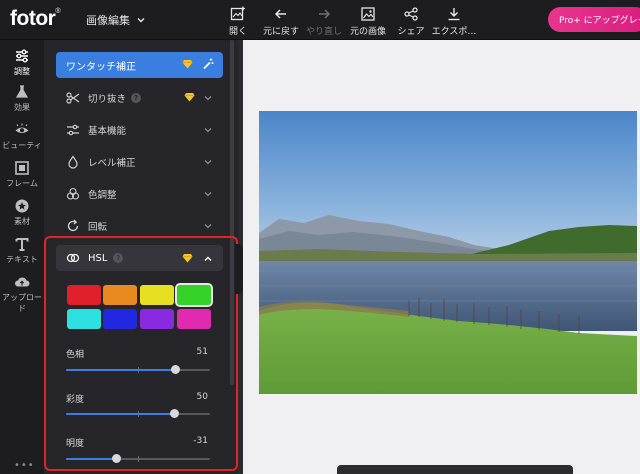  What do you see at coordinates (139, 194) in the screenshot?
I see `section-color: 色調整` at bounding box center [139, 194].